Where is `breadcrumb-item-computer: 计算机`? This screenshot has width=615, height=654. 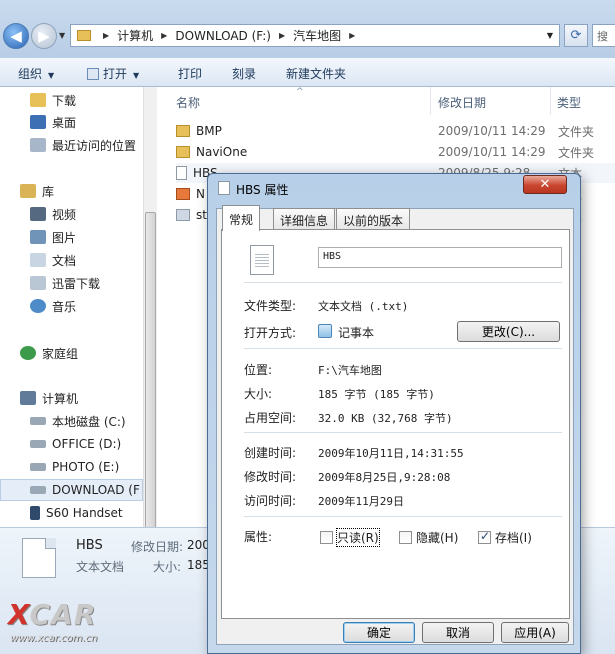 breadcrumb-item-computer: 计算机 is located at coordinates (135, 35).